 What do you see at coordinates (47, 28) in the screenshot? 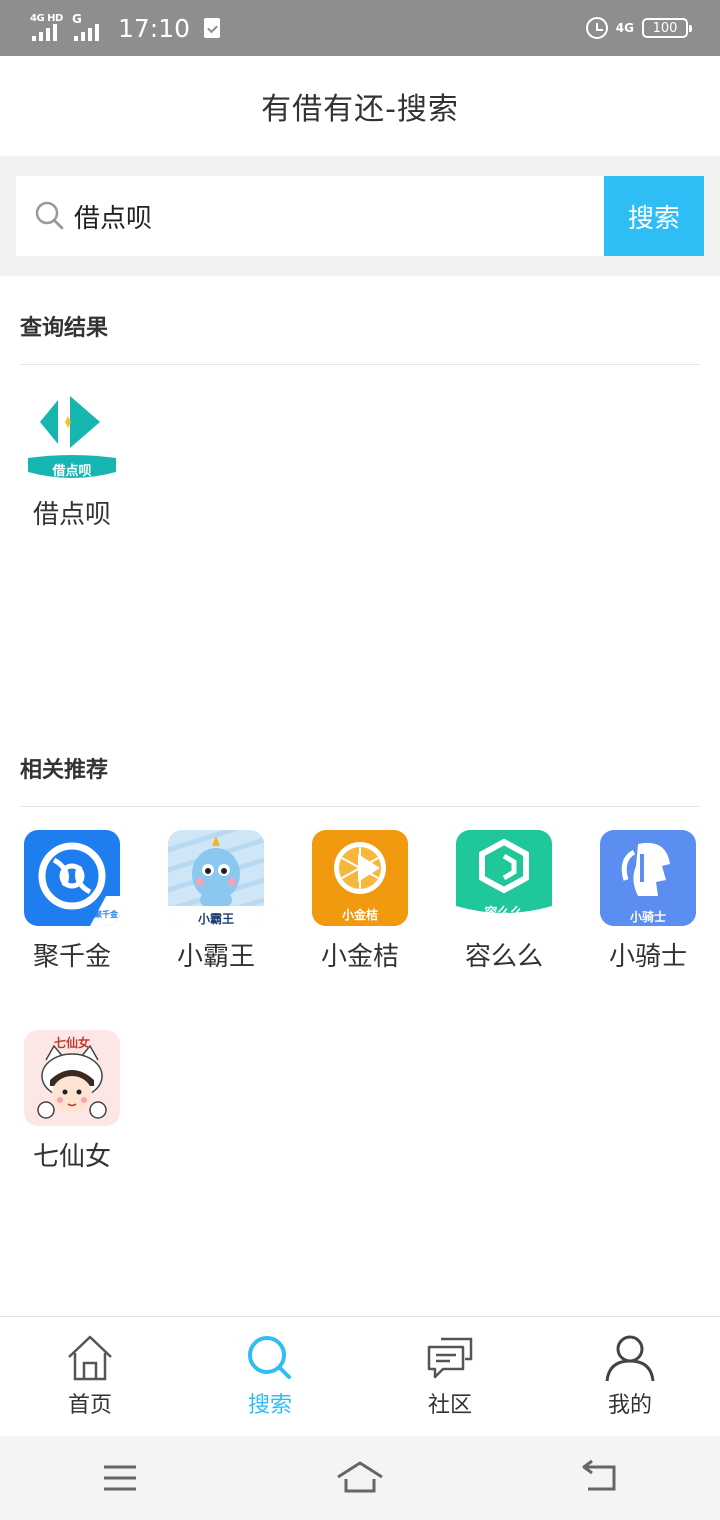
I see `signal-1-icon: 4G HD` at bounding box center [47, 28].